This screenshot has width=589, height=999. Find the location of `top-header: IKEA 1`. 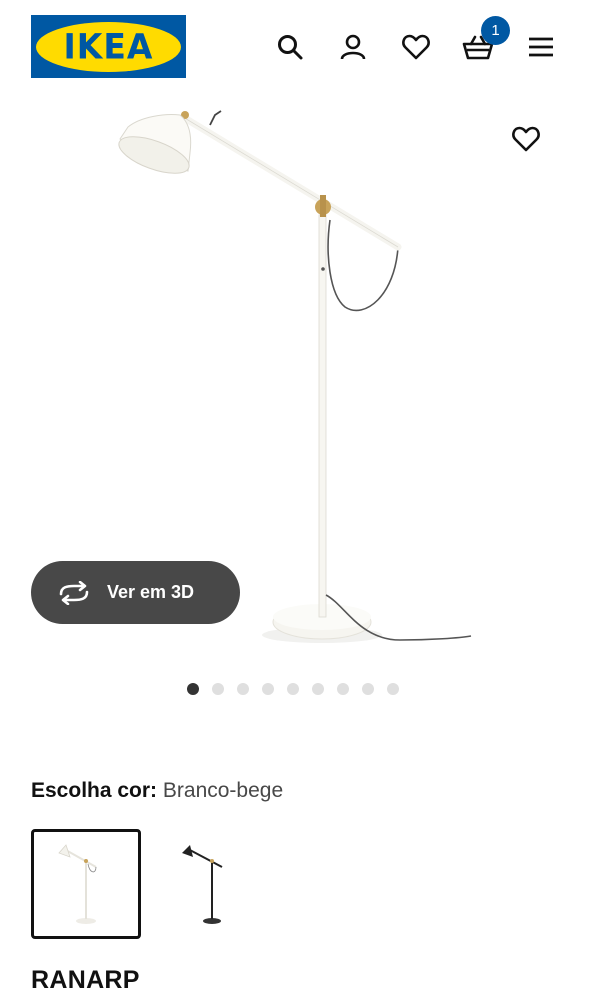

top-header: IKEA 1 is located at coordinates (294, 47).